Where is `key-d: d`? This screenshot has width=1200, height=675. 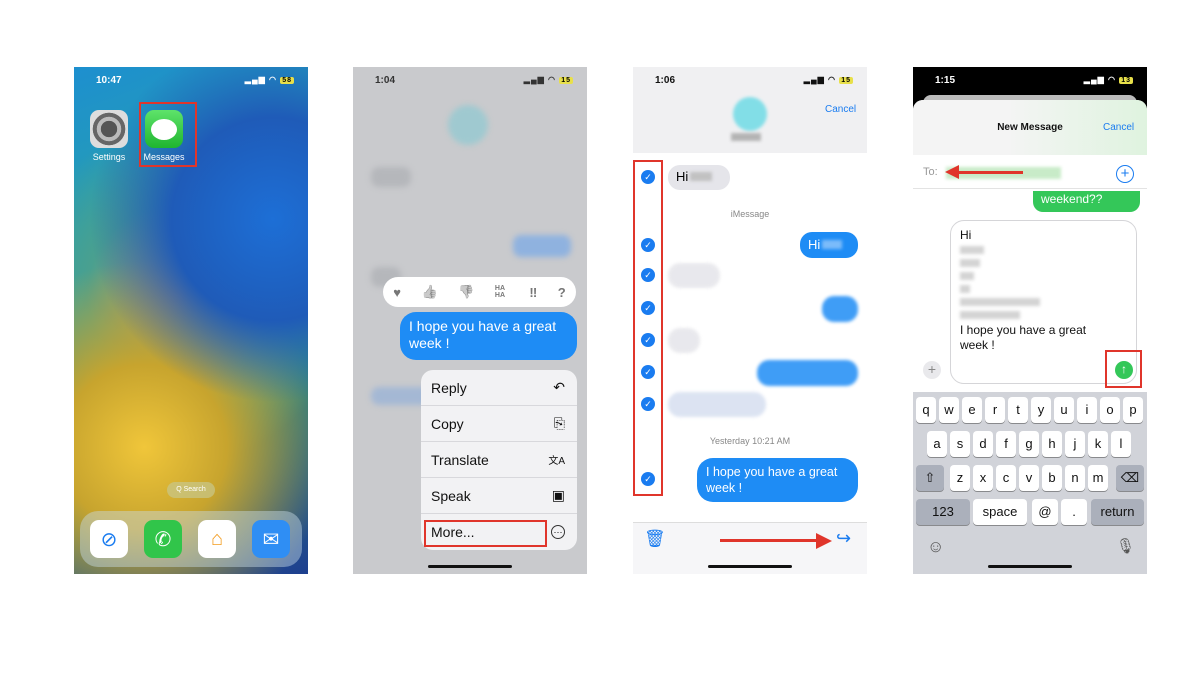 key-d: d is located at coordinates (983, 444).